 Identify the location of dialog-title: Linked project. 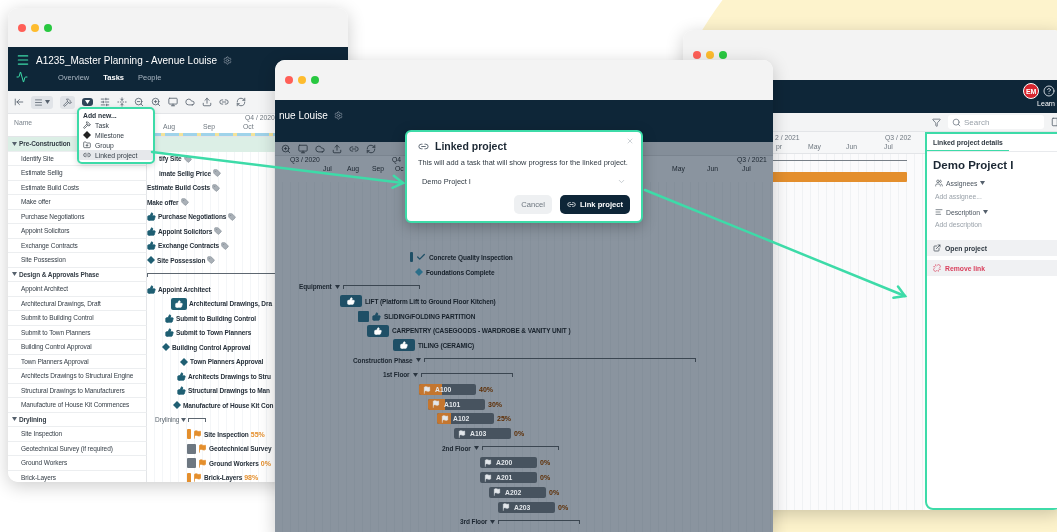
(471, 146).